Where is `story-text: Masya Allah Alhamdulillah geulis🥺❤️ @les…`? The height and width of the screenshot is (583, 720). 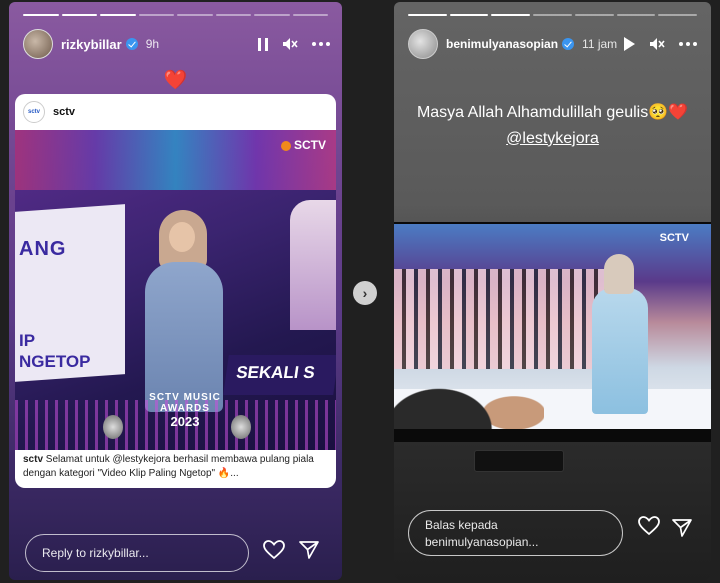 story-text: Masya Allah Alhamdulillah geulis🥺❤️ @les… is located at coordinates (552, 125).